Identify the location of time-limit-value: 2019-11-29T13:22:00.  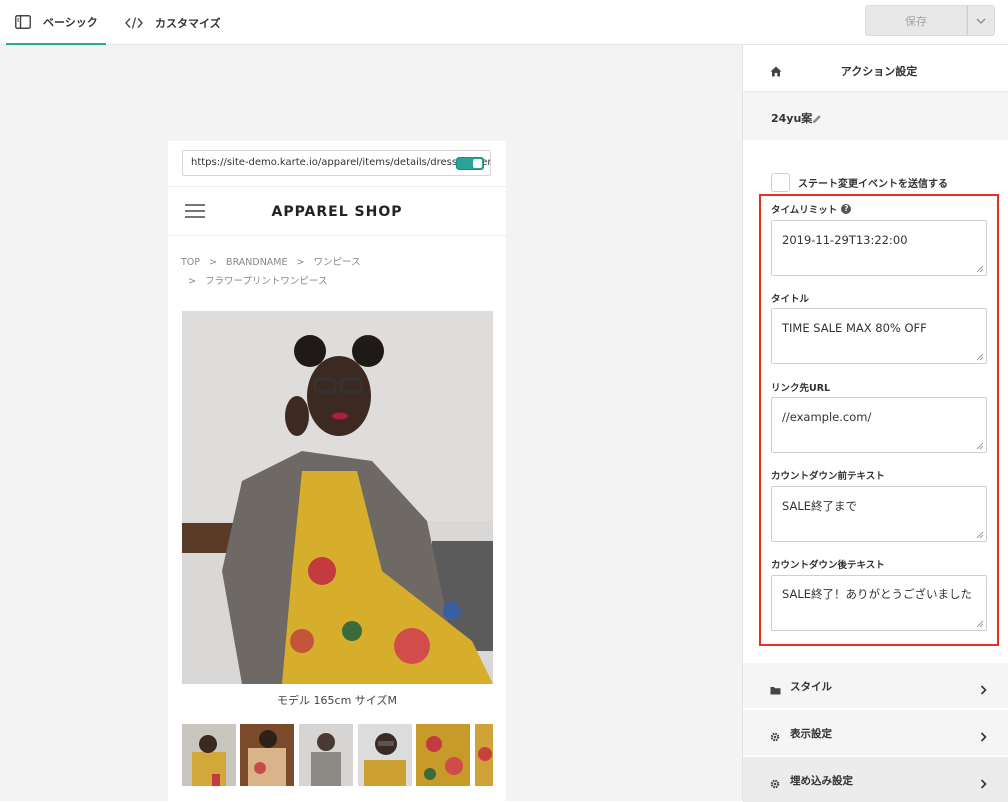
(845, 240).